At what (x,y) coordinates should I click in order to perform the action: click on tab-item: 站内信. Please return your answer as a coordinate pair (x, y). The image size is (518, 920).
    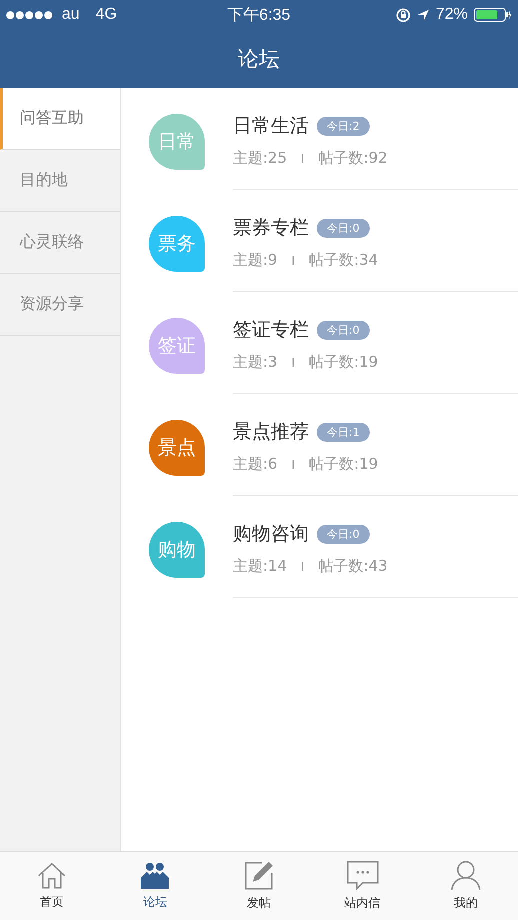
    Looking at the image, I should click on (362, 886).